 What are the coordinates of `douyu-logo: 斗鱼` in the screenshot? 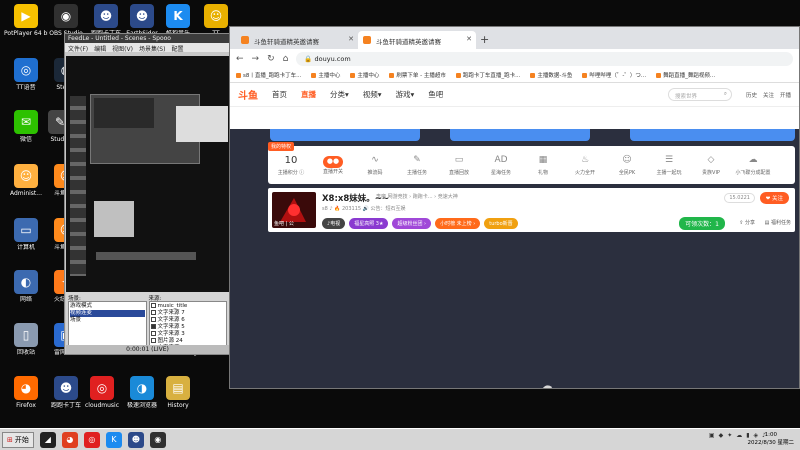 It's located at (248, 94).